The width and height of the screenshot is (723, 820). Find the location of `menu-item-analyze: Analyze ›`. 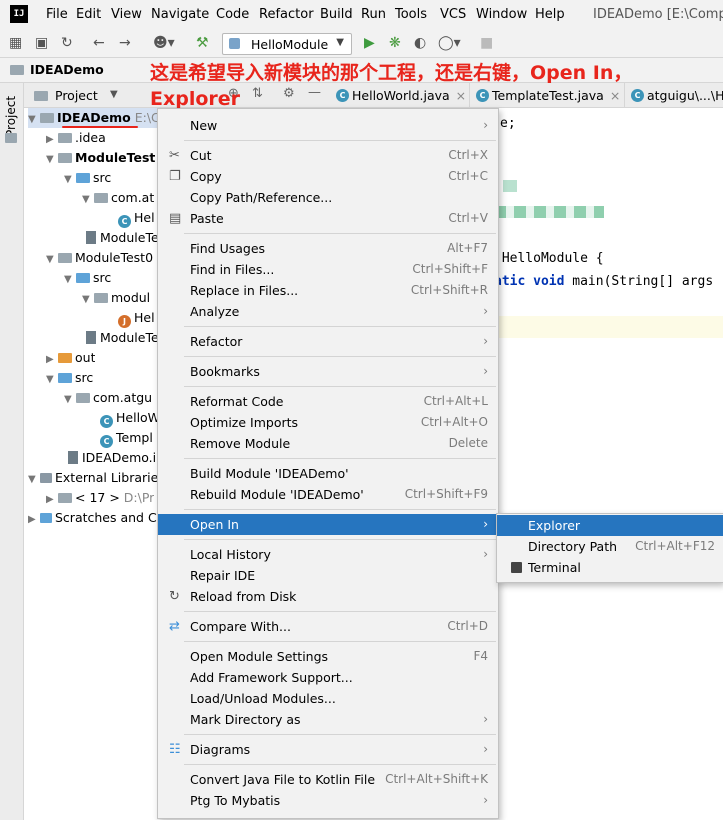

menu-item-analyze: Analyze › is located at coordinates (328, 311).